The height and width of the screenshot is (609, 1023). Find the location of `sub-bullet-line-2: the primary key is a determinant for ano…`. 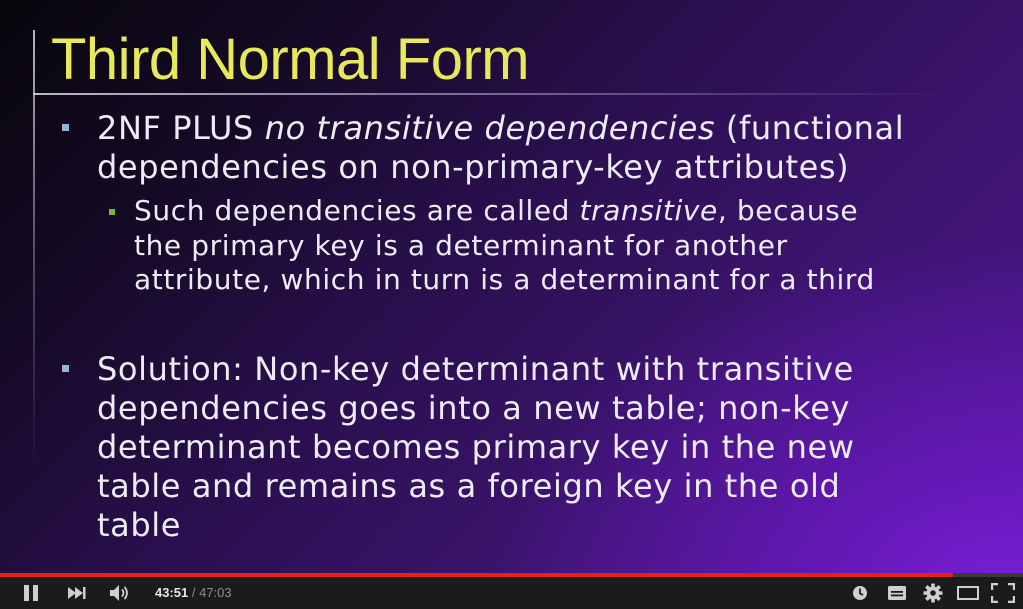

sub-bullet-line-2: the primary key is a determinant for ano… is located at coordinates (461, 245).